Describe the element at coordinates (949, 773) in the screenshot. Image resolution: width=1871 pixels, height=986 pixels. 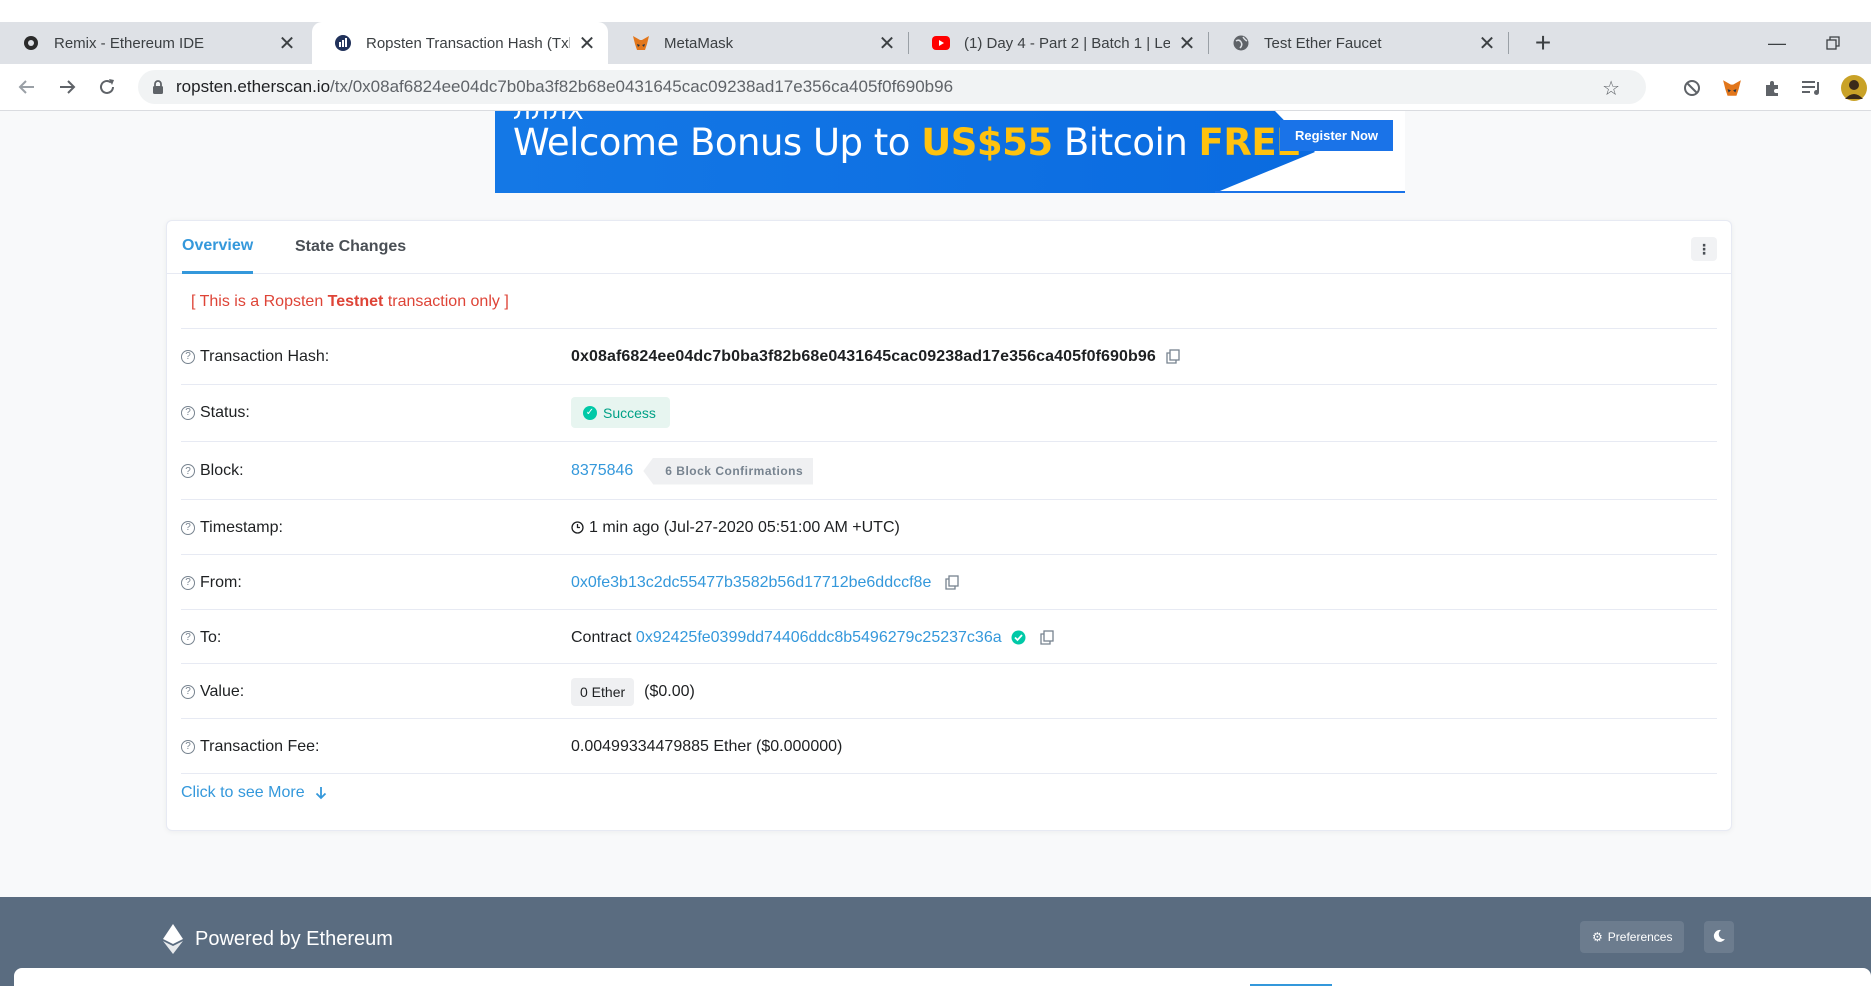
I see `row-divider` at that location.